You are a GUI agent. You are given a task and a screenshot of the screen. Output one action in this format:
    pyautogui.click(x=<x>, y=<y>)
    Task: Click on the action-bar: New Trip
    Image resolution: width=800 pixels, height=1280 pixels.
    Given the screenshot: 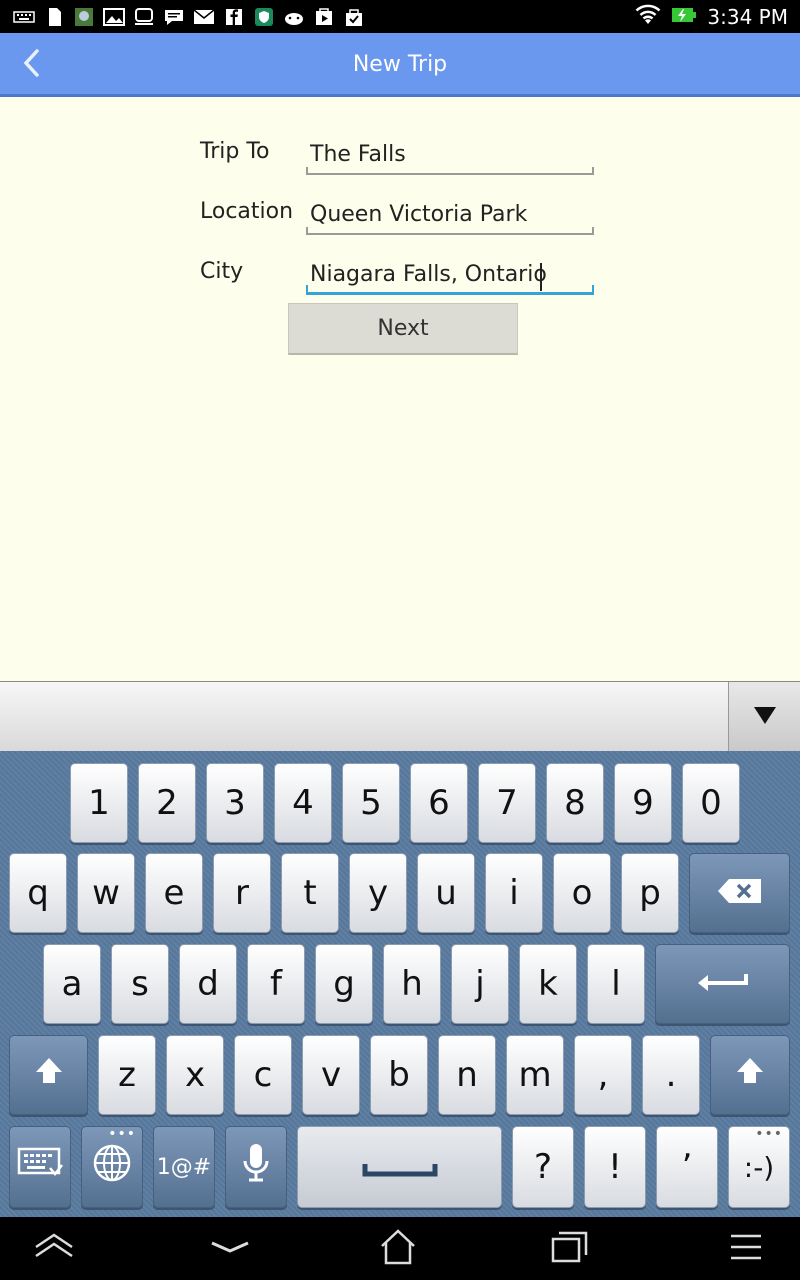 What is the action you would take?
    pyautogui.click(x=400, y=65)
    